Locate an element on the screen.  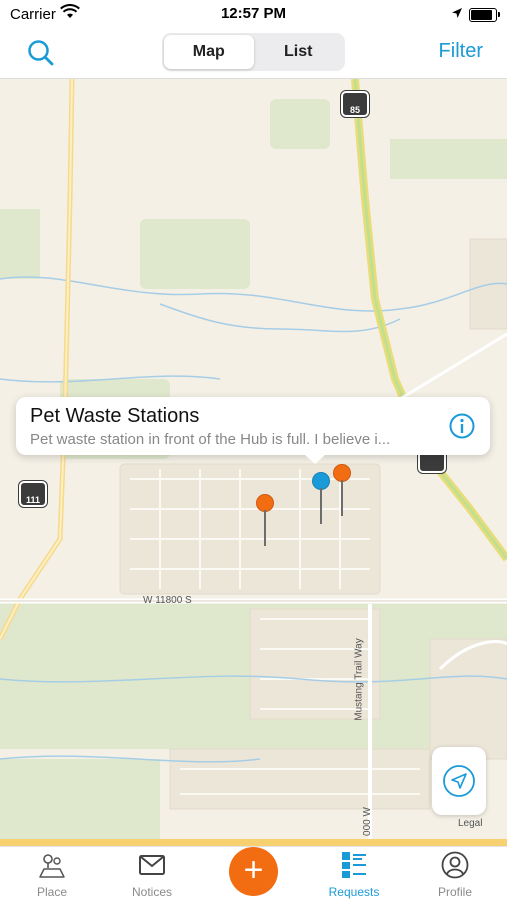
map-segment: Map is located at coordinates (209, 52).